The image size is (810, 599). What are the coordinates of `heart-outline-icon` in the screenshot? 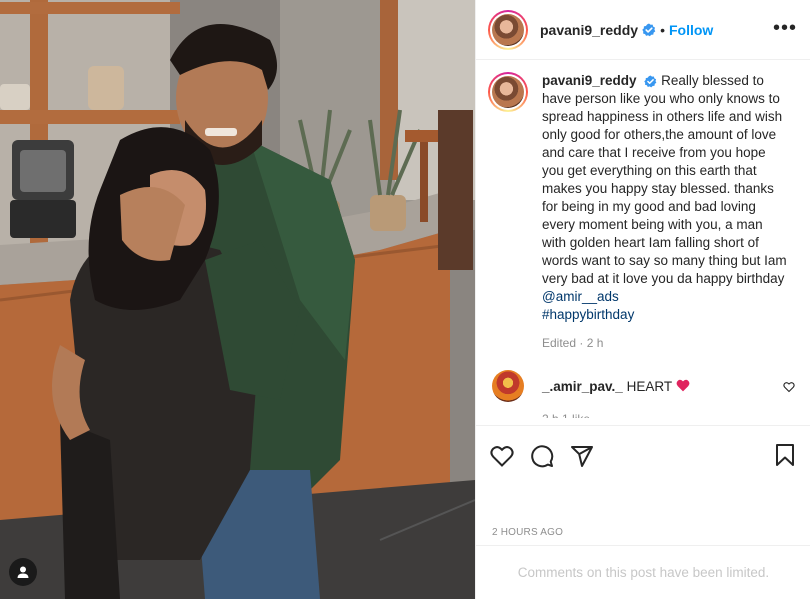 It's located at (789, 387).